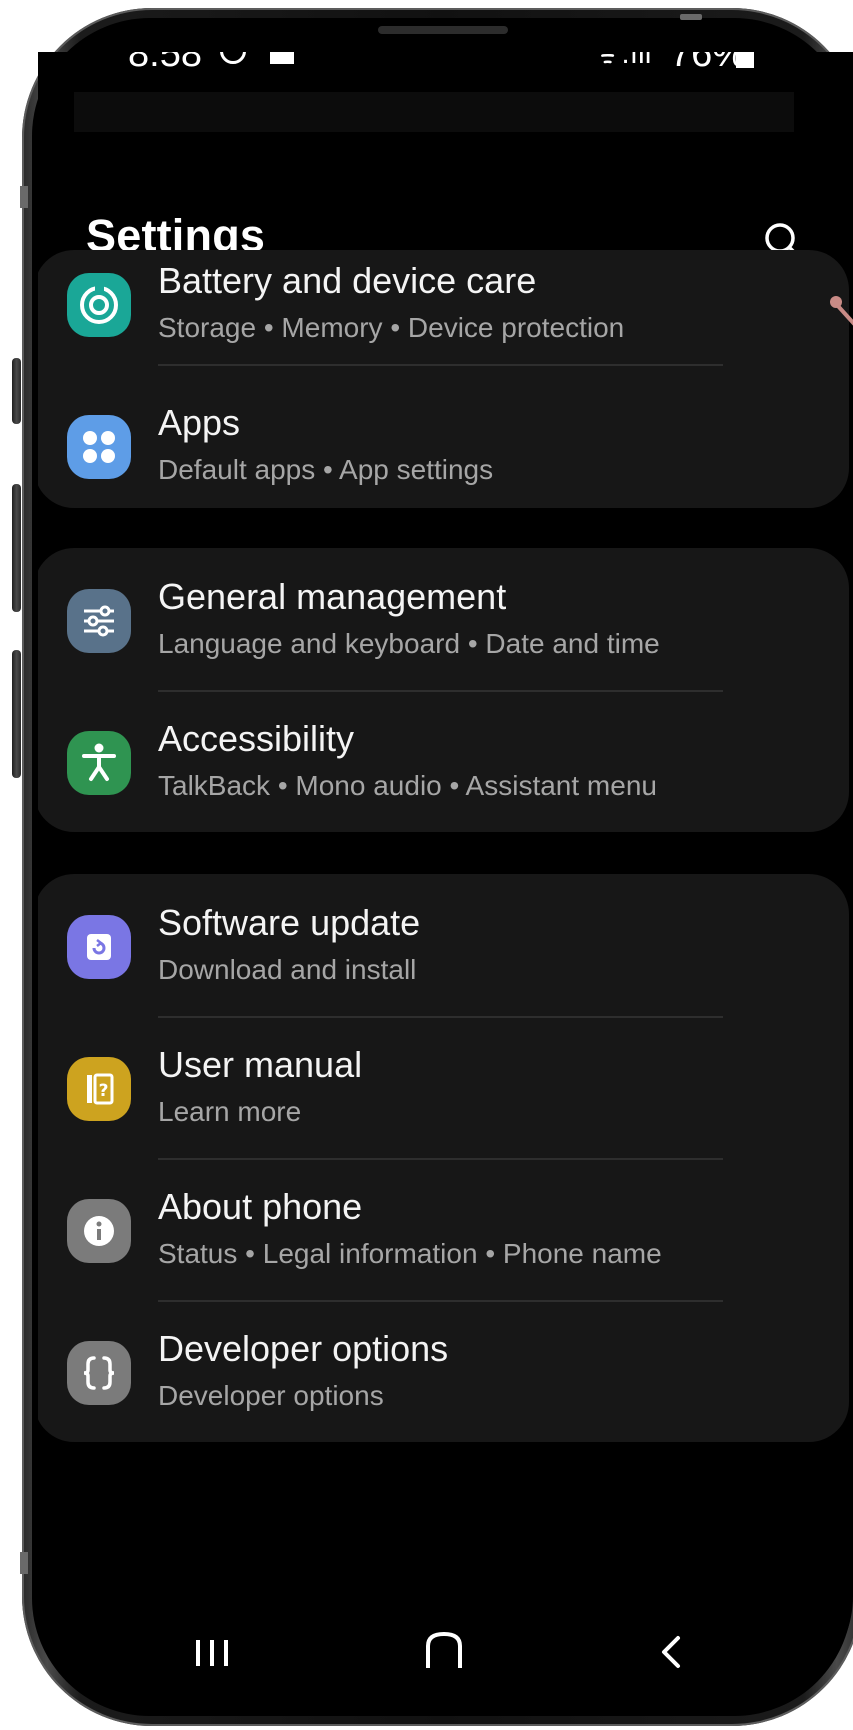 The height and width of the screenshot is (1730, 853). What do you see at coordinates (443, 445) in the screenshot?
I see `settings-item-apps: Apps Default apps • App settings` at bounding box center [443, 445].